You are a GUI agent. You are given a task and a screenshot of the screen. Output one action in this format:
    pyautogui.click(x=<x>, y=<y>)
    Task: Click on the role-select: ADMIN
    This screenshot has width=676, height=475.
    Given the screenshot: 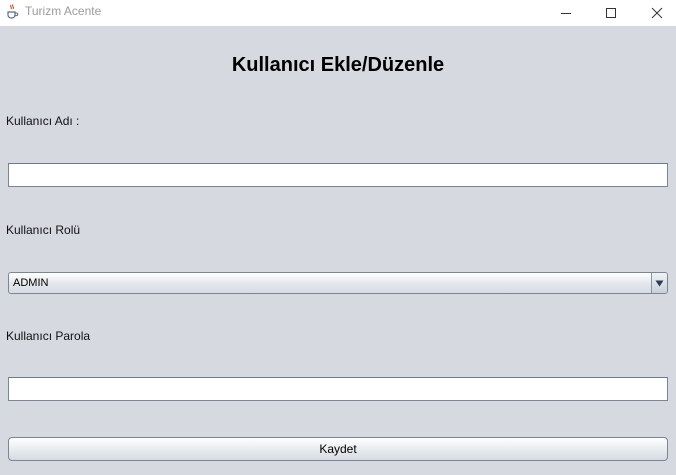 What is the action you would take?
    pyautogui.click(x=338, y=283)
    